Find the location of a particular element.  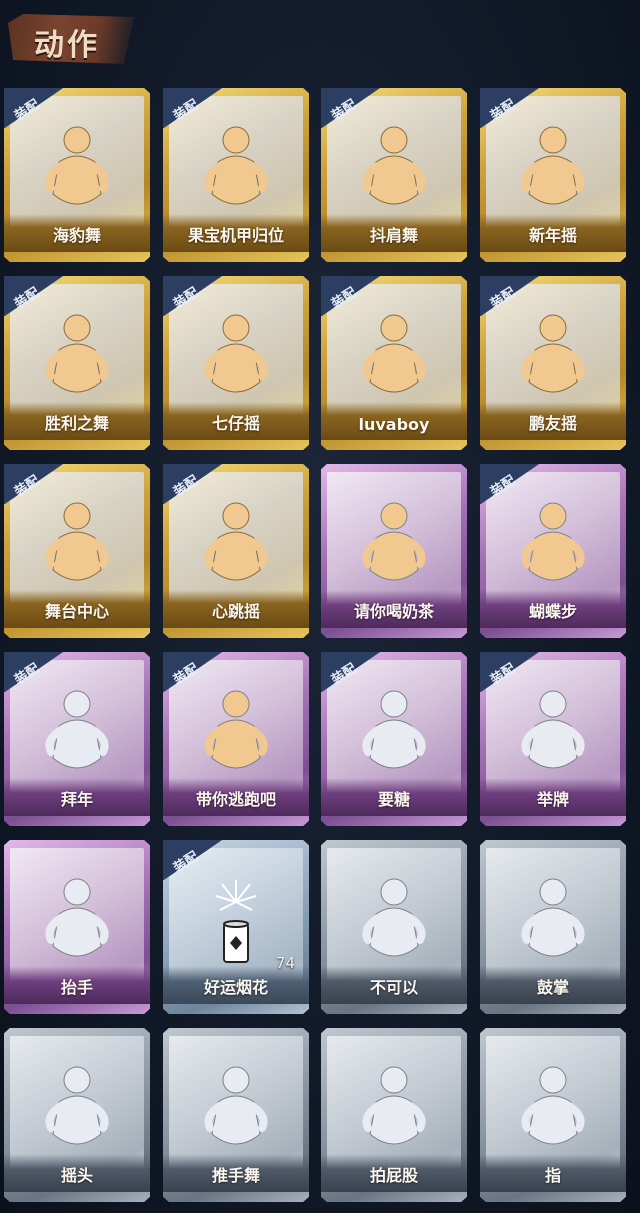

action-card: 推手舞 is located at coordinates (236, 1115).